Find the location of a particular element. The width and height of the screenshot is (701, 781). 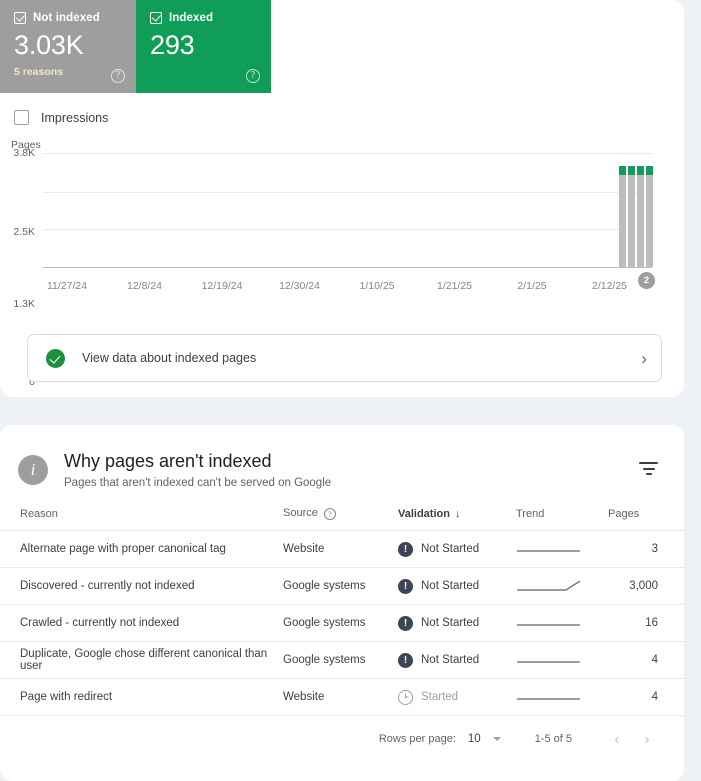

table-header: Reason Source? Validation ↓ Trend Pages is located at coordinates (342, 515).